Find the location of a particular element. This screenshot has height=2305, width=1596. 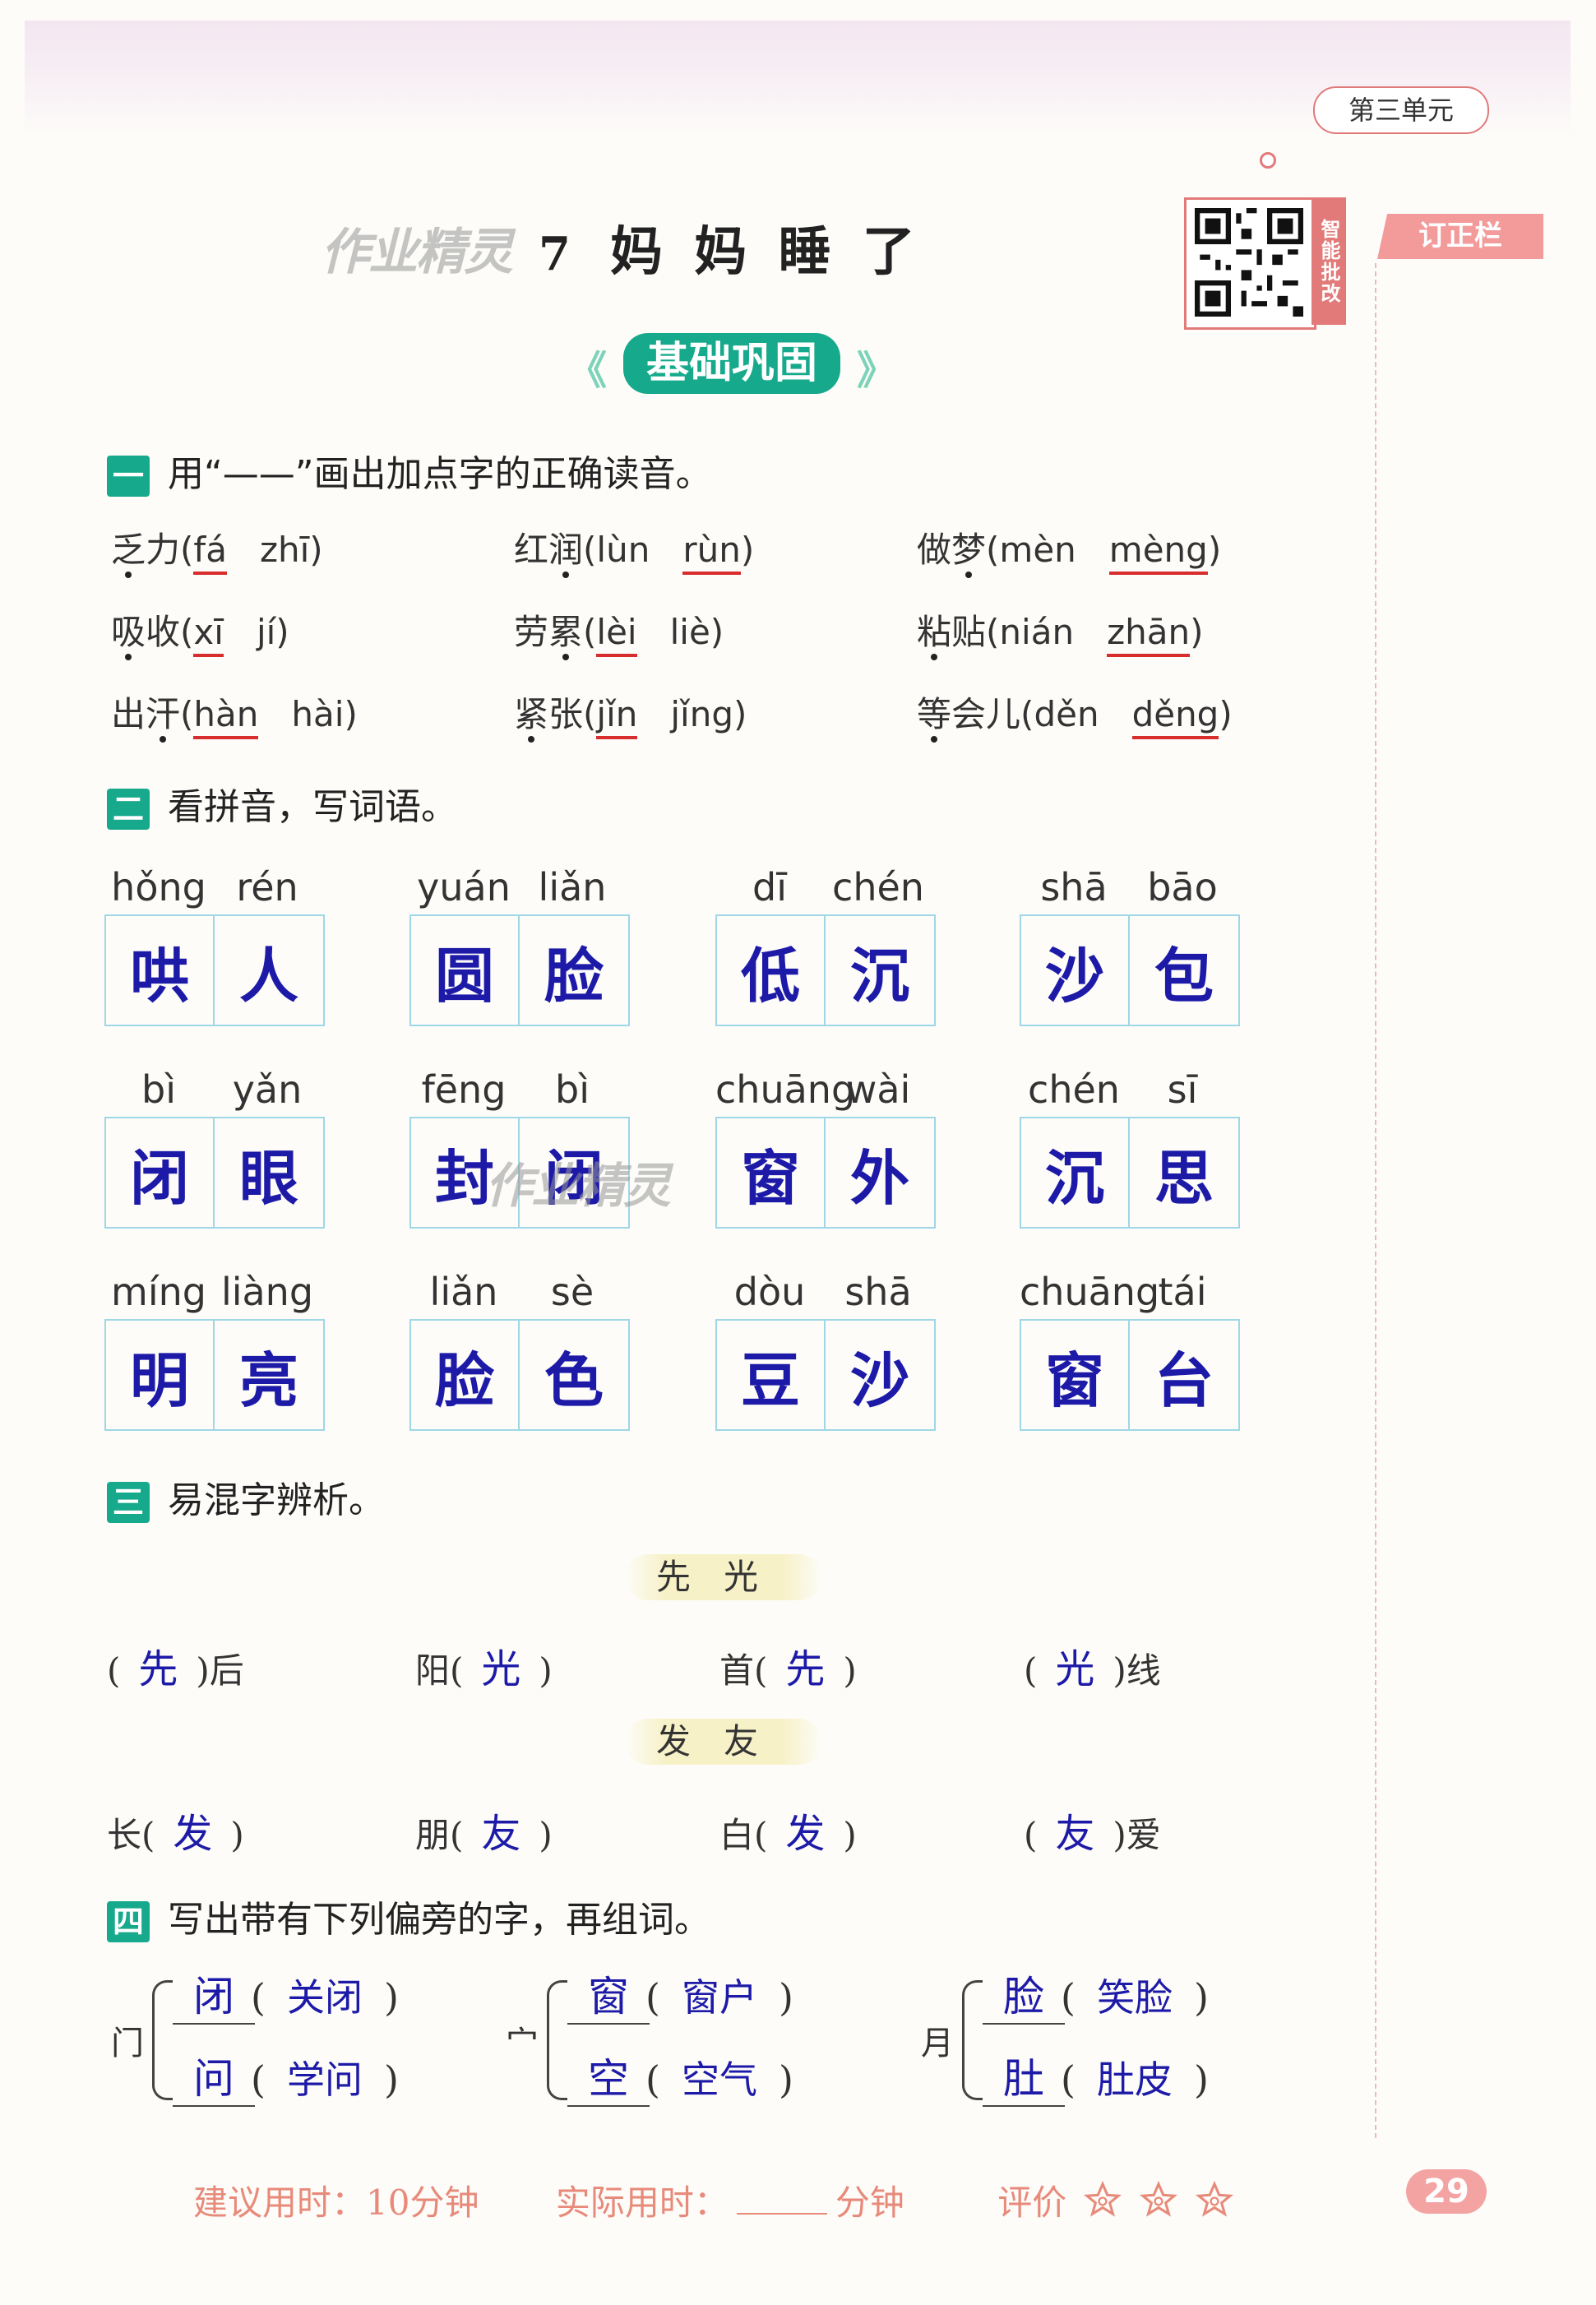

radical-label: 月 is located at coordinates (937, 2043).